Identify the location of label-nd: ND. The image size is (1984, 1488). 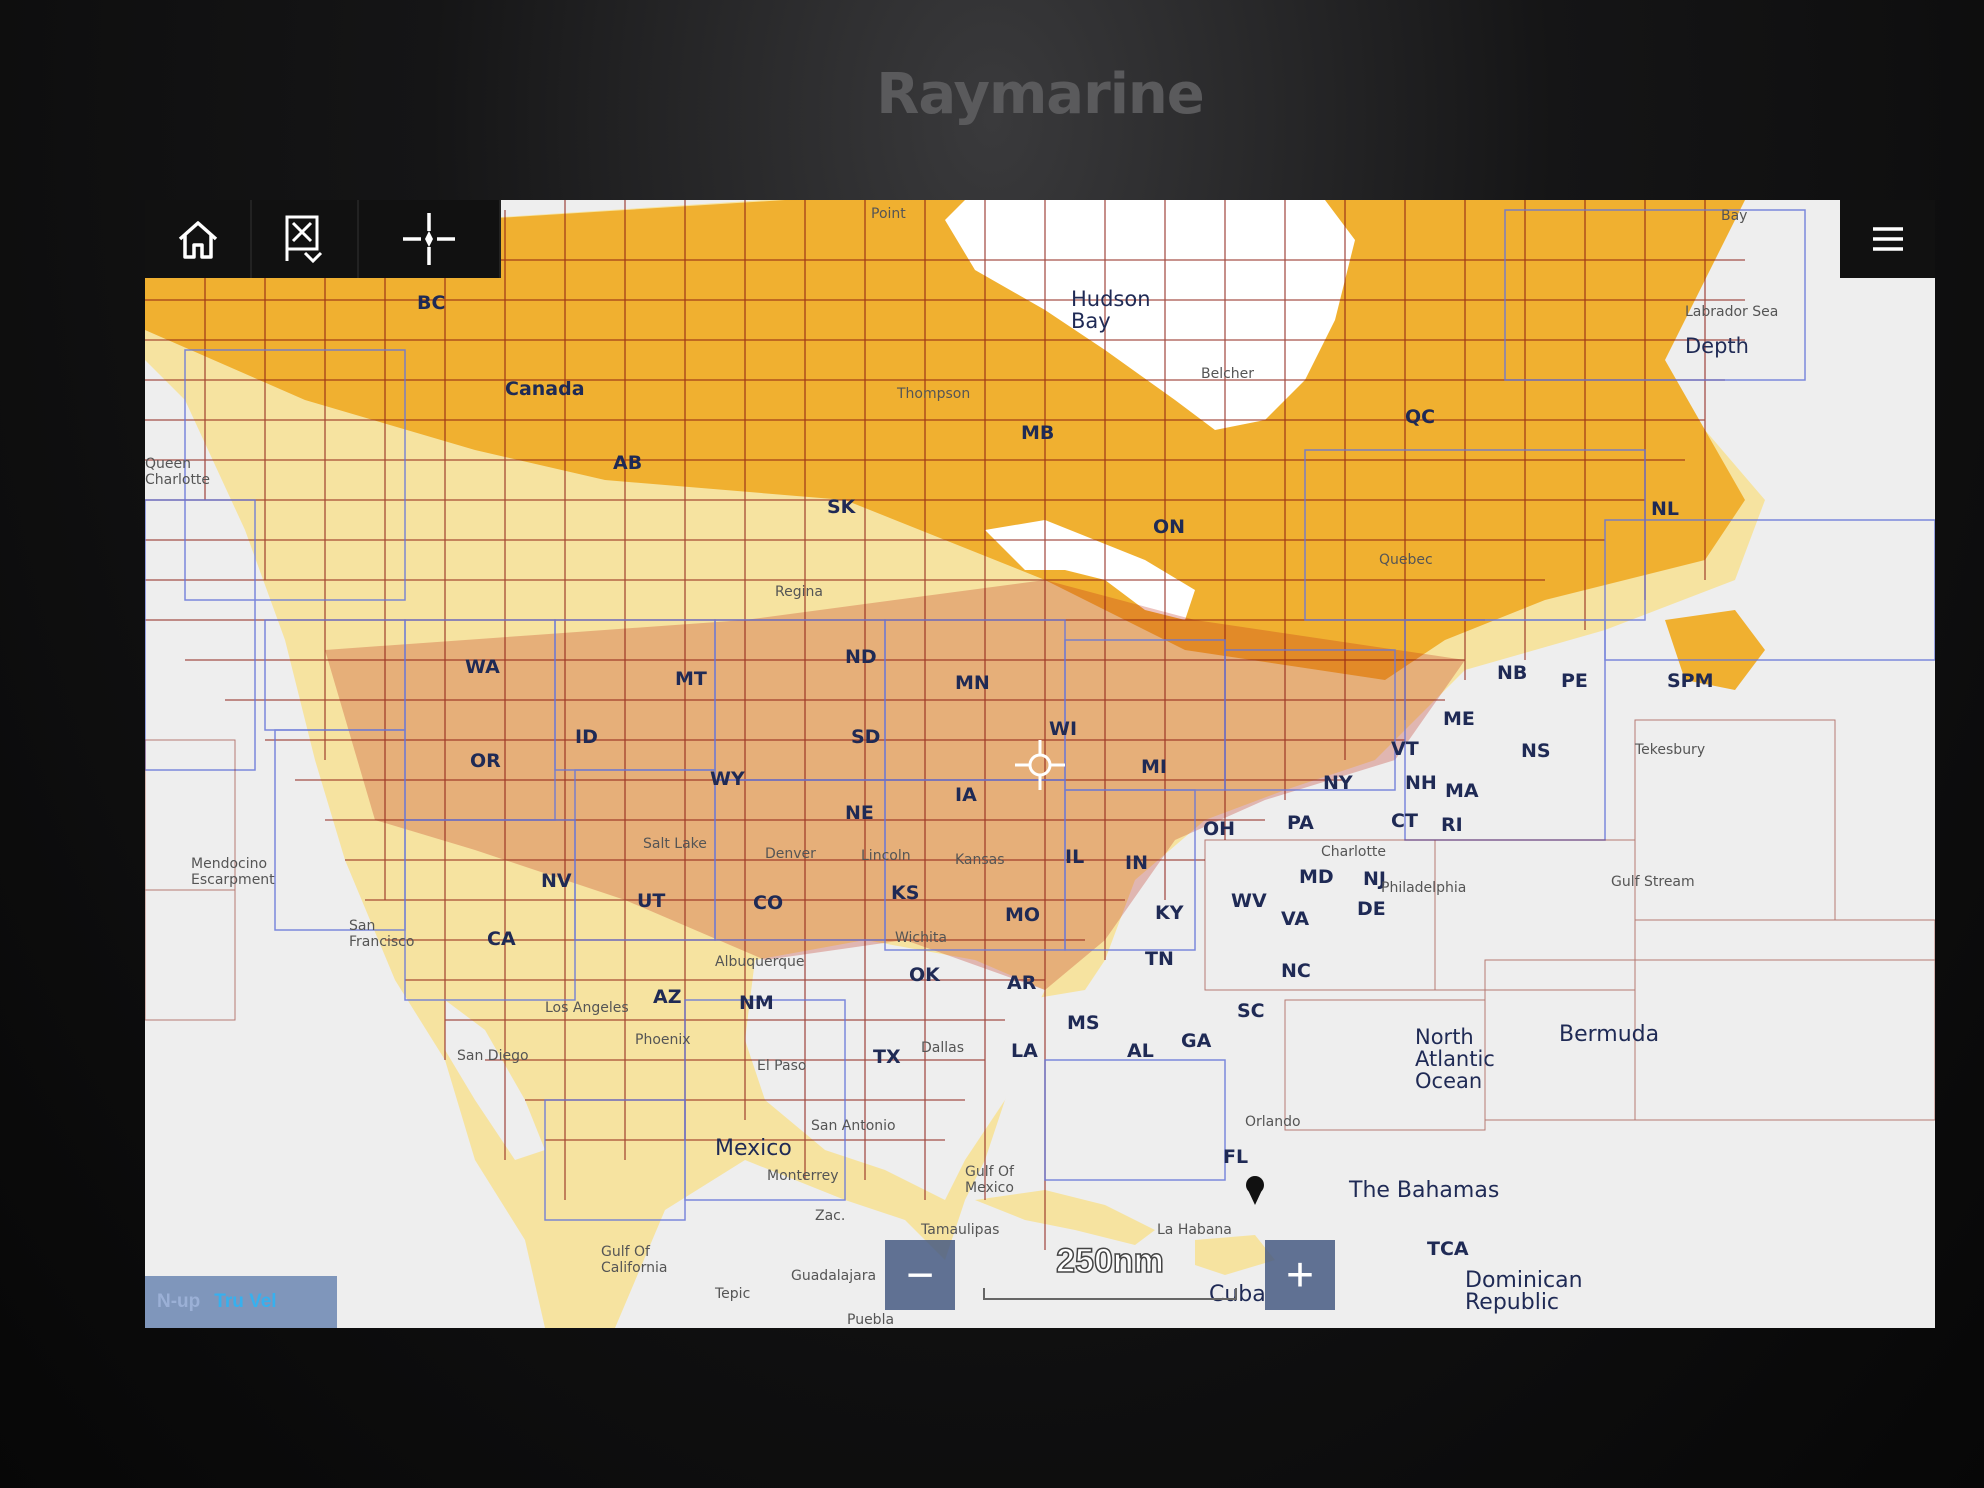
(861, 657).